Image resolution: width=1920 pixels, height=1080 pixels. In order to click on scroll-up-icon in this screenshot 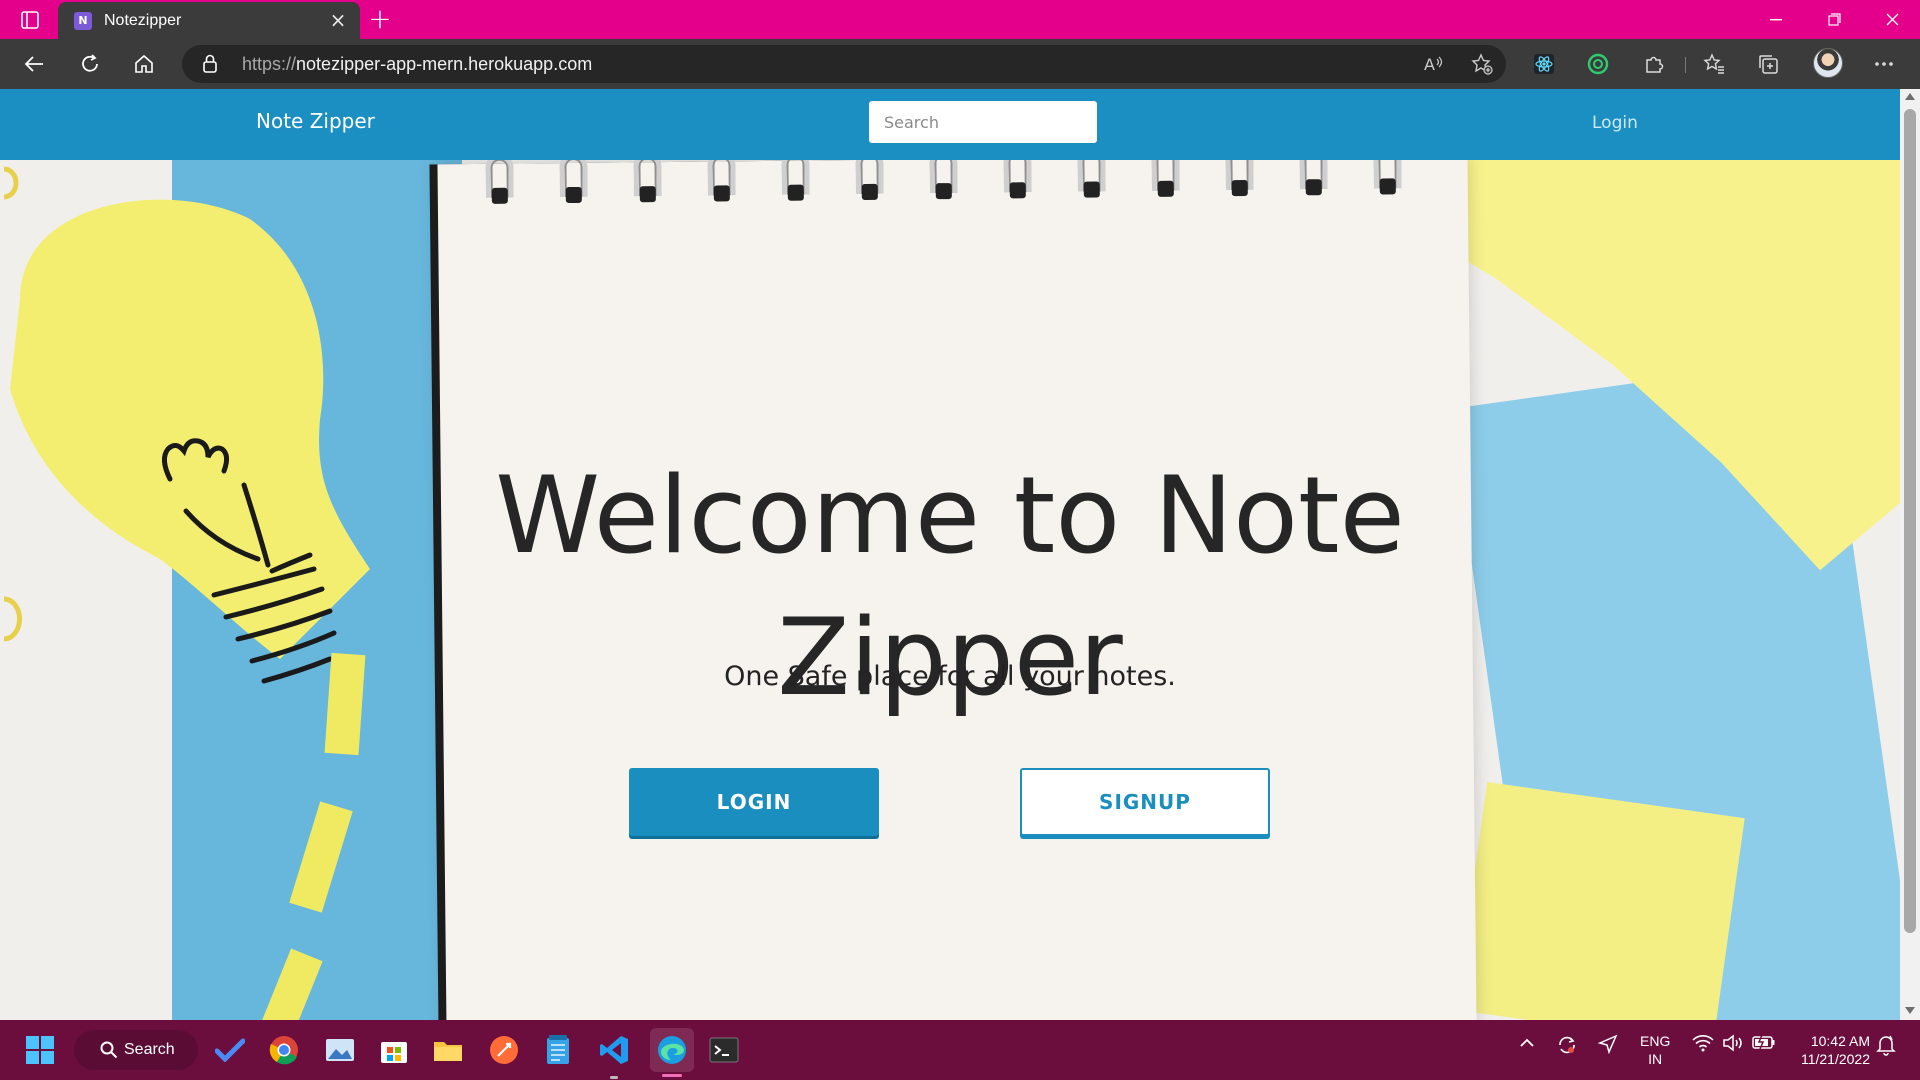, I will do `click(1910, 96)`.